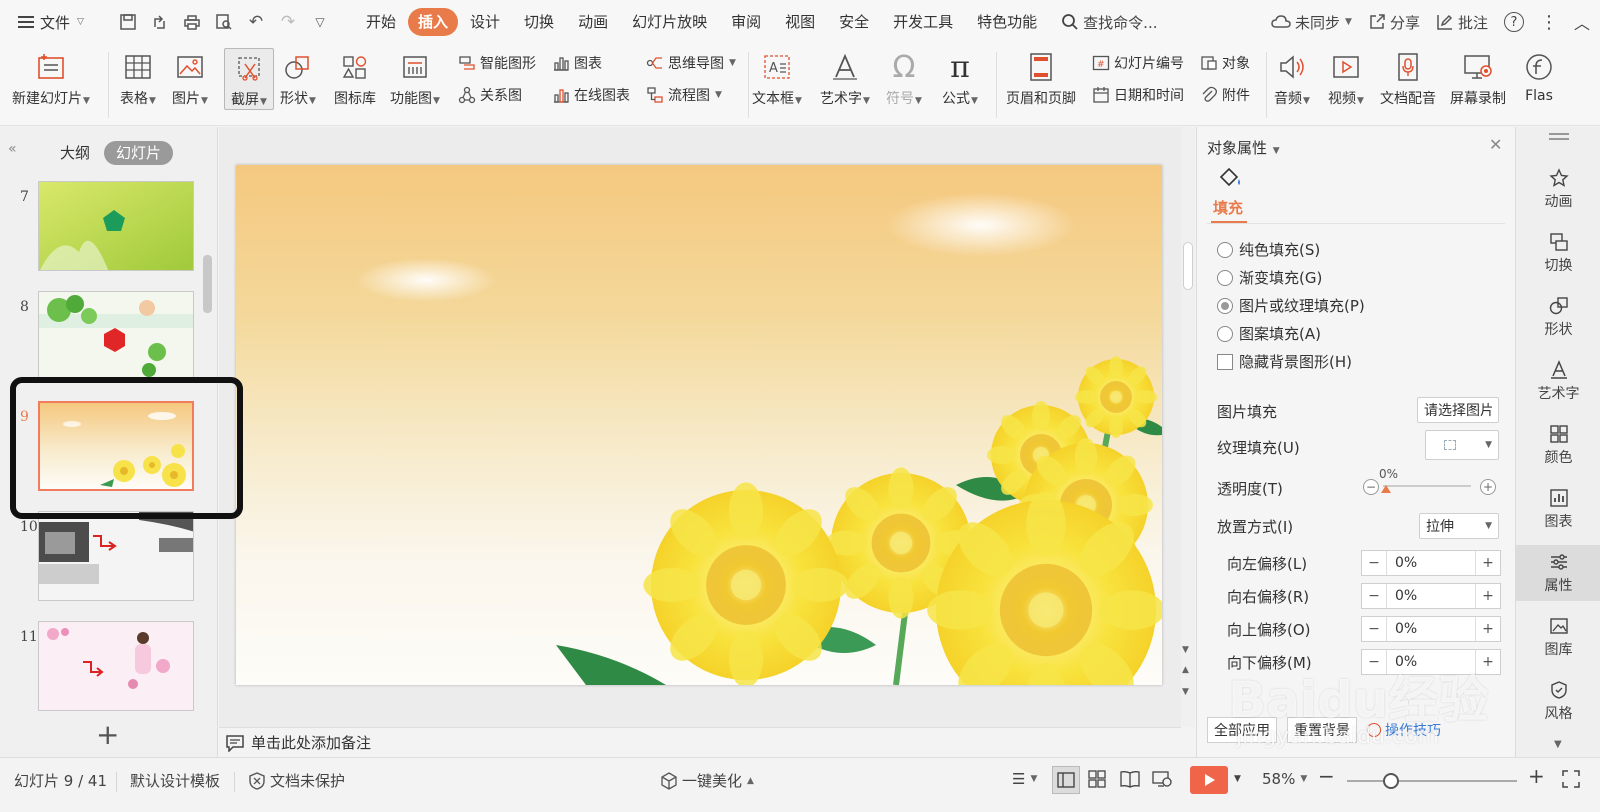 The width and height of the screenshot is (1600, 812). I want to click on more-options-icon: ⋮, so click(1549, 22).